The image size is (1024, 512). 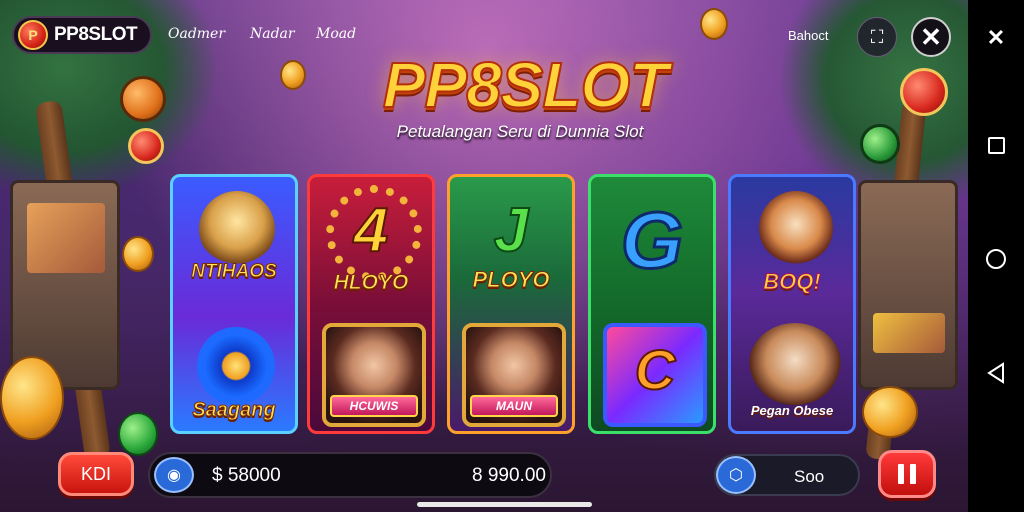 What do you see at coordinates (336, 34) in the screenshot?
I see `nav-link-3: Moad` at bounding box center [336, 34].